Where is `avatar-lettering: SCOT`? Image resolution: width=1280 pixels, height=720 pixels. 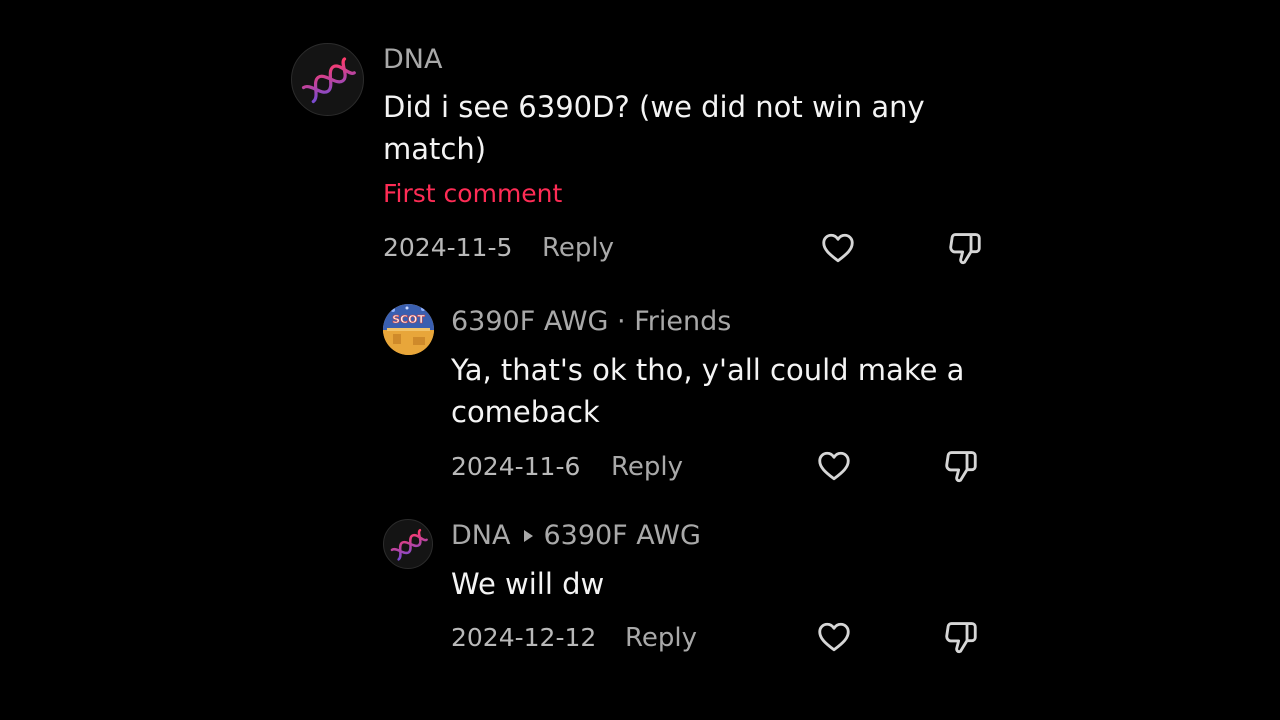 avatar-lettering: SCOT is located at coordinates (408, 319).